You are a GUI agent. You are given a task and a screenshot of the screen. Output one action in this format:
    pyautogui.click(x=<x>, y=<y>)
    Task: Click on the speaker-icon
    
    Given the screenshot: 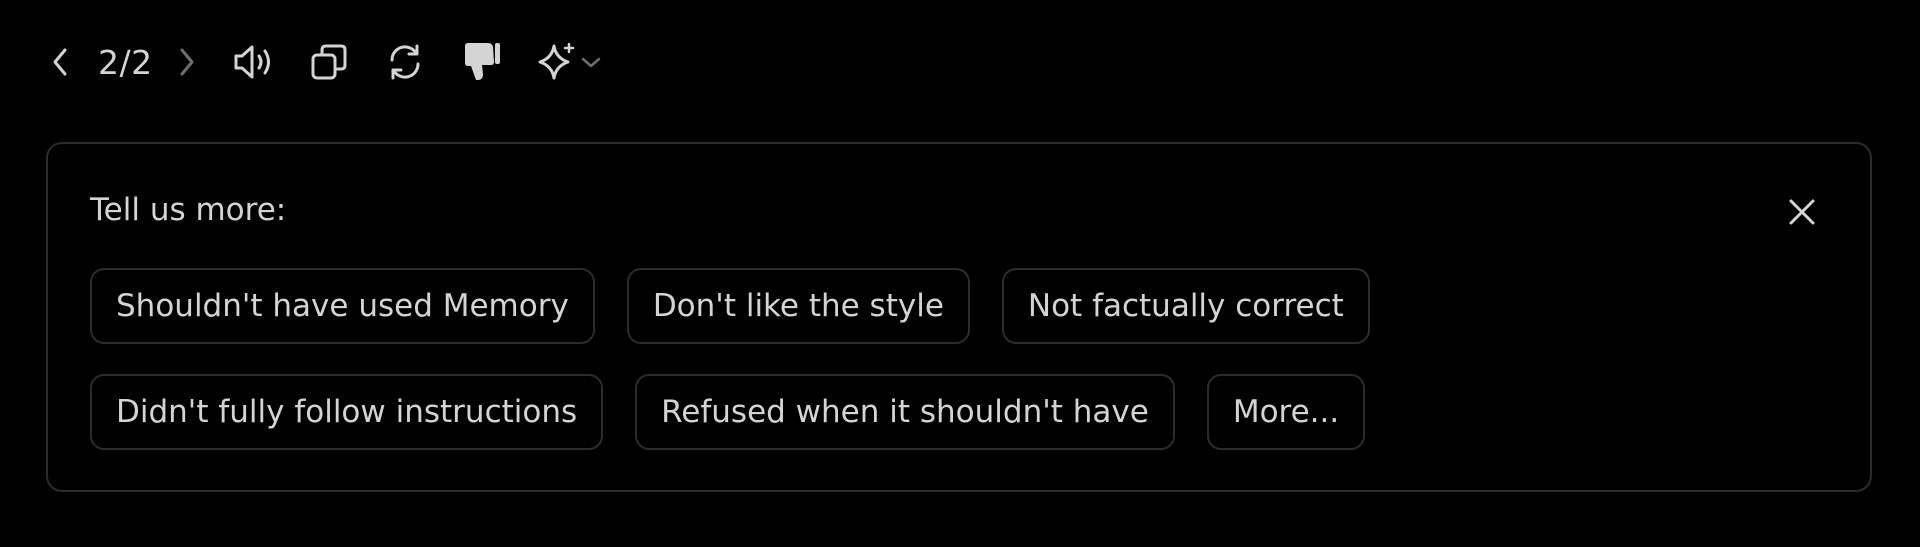 What is the action you would take?
    pyautogui.click(x=252, y=62)
    